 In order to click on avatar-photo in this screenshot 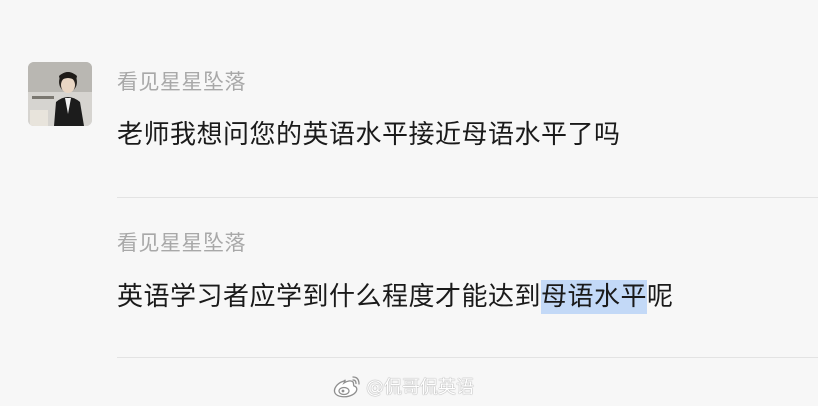, I will do `click(60, 94)`.